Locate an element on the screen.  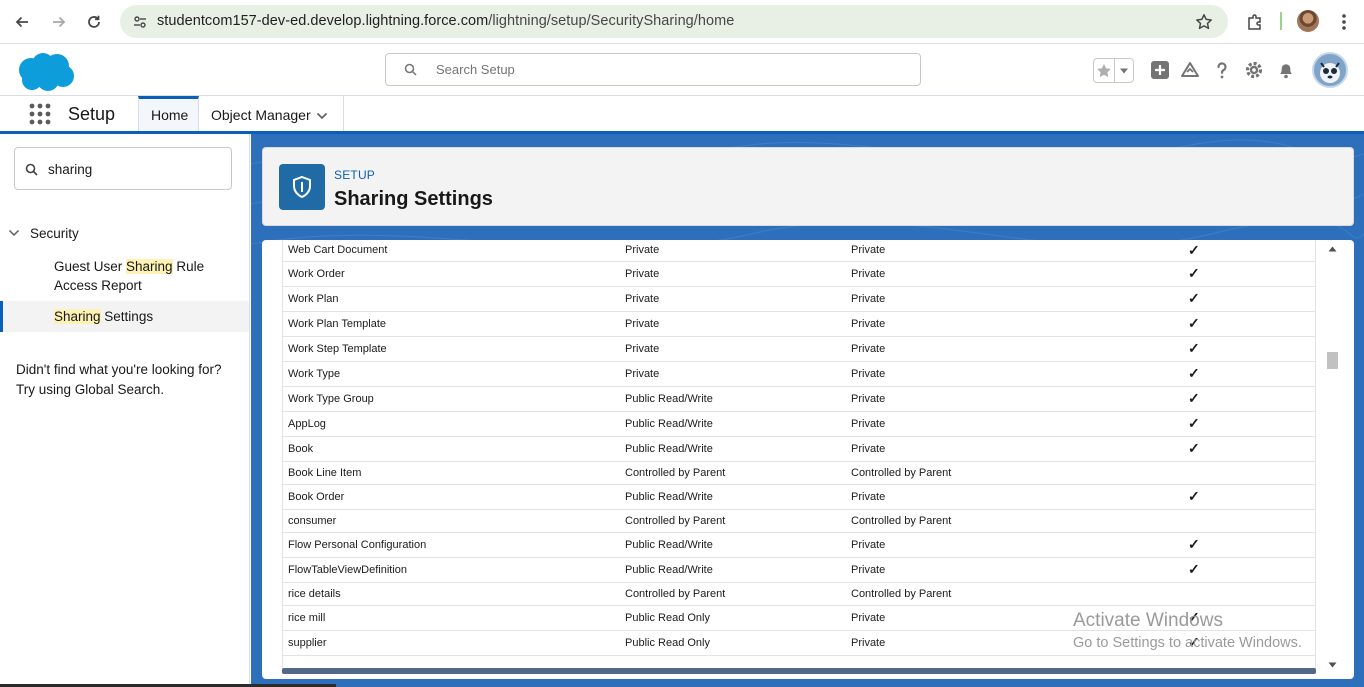
table-row: Work Order Private Private ✓ is located at coordinates (799, 274).